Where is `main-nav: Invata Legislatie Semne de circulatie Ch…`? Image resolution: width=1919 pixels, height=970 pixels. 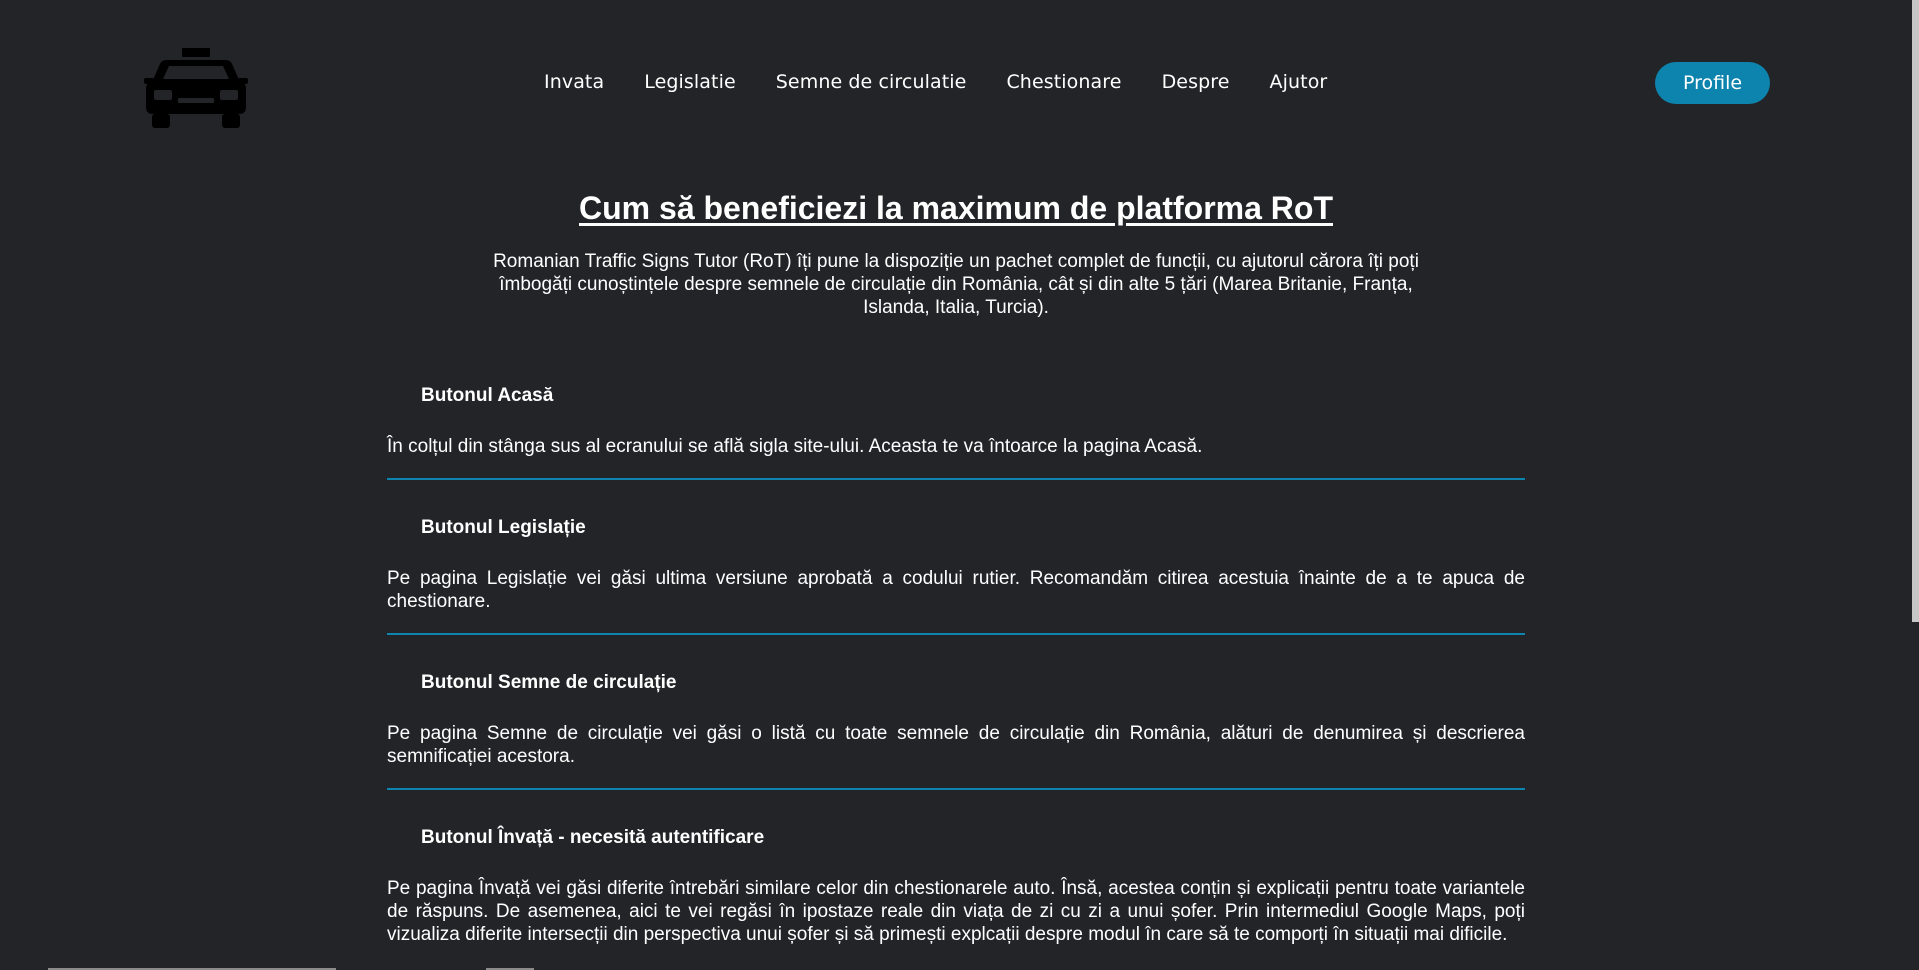 main-nav: Invata Legislatie Semne de circulatie Ch… is located at coordinates (955, 82).